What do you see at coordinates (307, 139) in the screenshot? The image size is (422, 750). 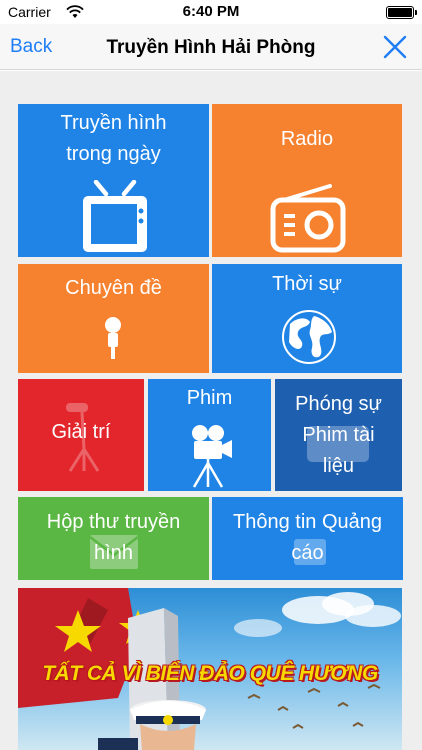 I see `tile-label-line: Radio` at bounding box center [307, 139].